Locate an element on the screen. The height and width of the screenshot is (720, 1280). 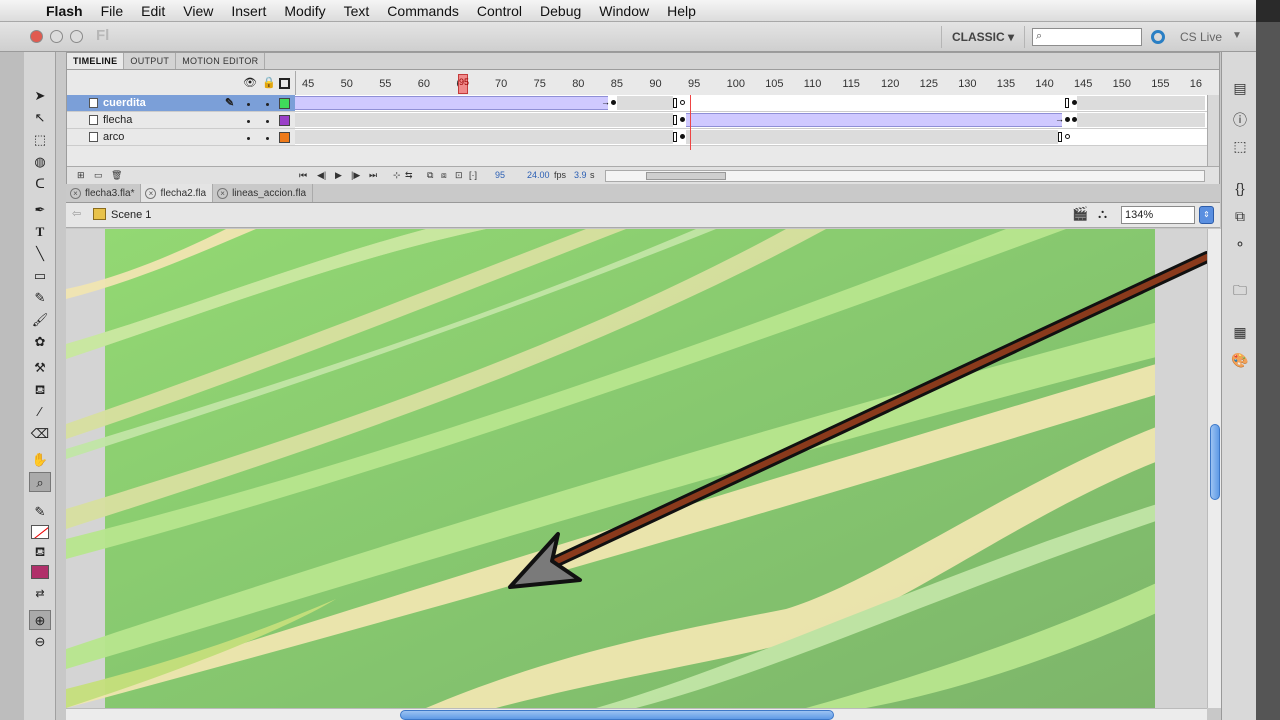
new-layer-icon: ⊞ is located at coordinates (81, 175).